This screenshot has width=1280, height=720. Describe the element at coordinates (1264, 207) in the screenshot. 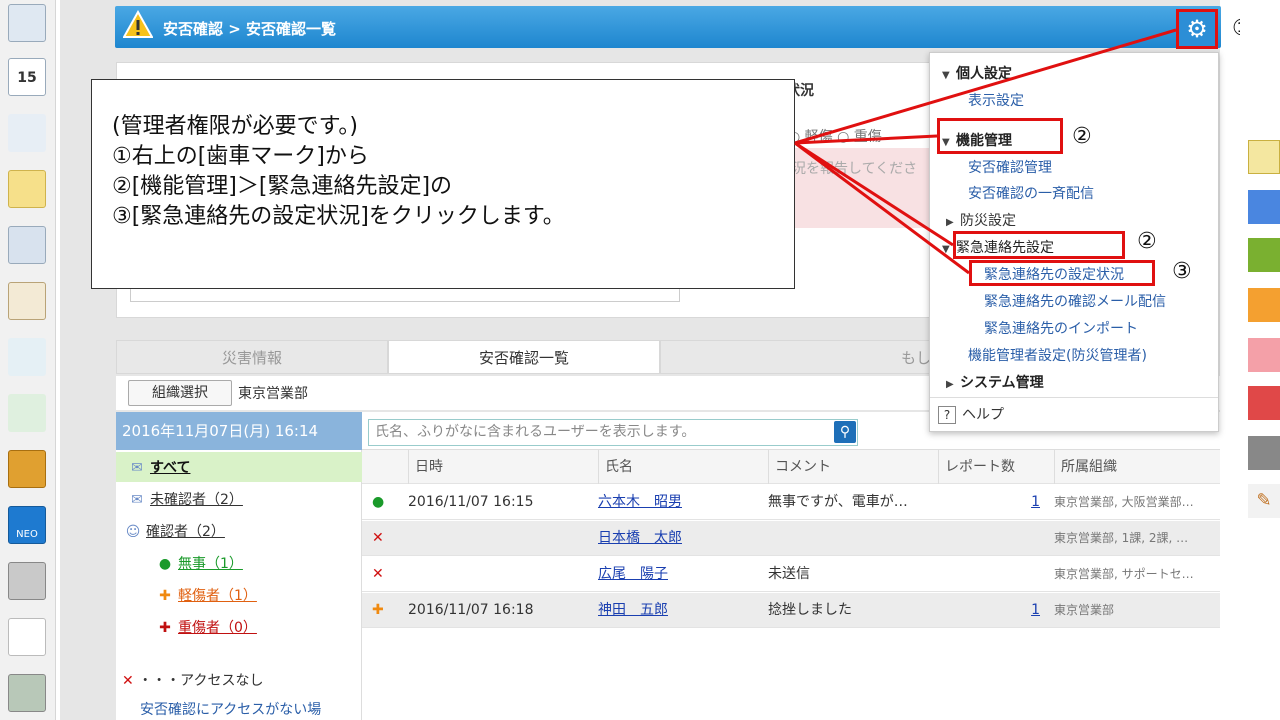

I see `blue-tab-icon` at that location.